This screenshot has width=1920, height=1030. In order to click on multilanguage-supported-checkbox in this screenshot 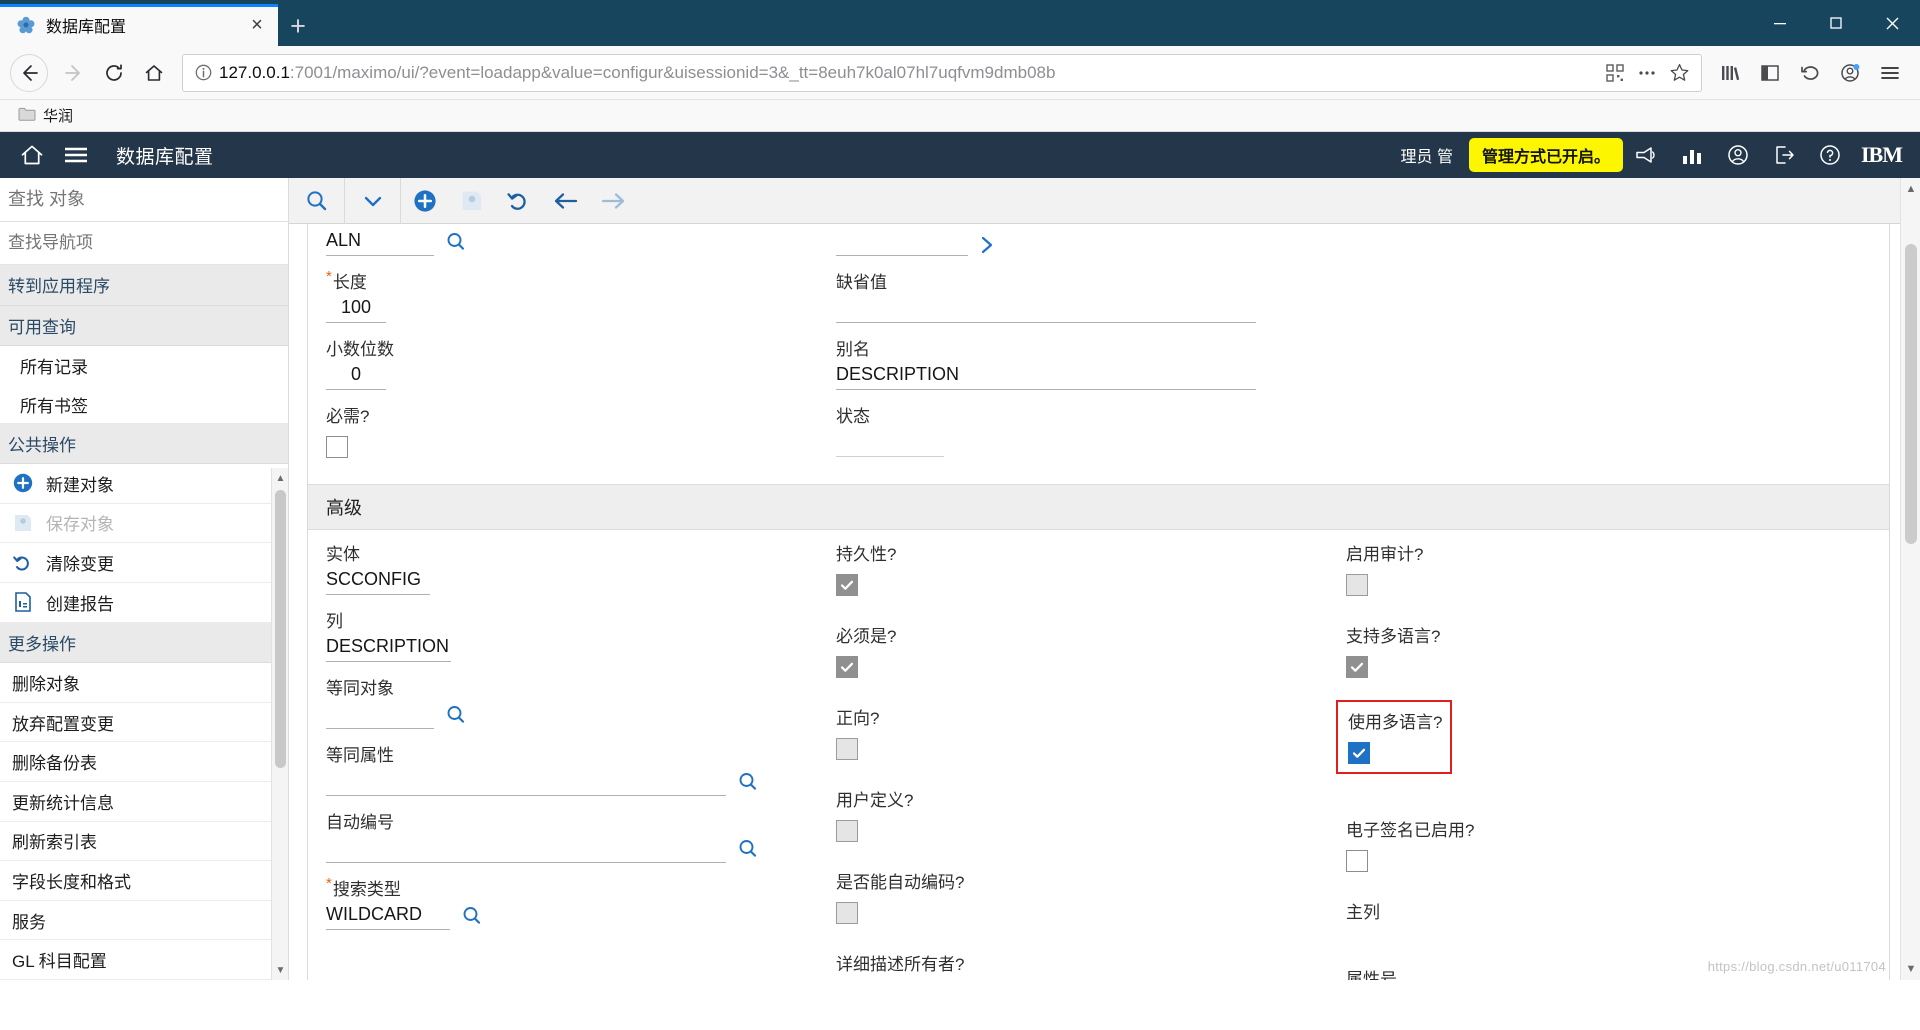, I will do `click(1357, 667)`.